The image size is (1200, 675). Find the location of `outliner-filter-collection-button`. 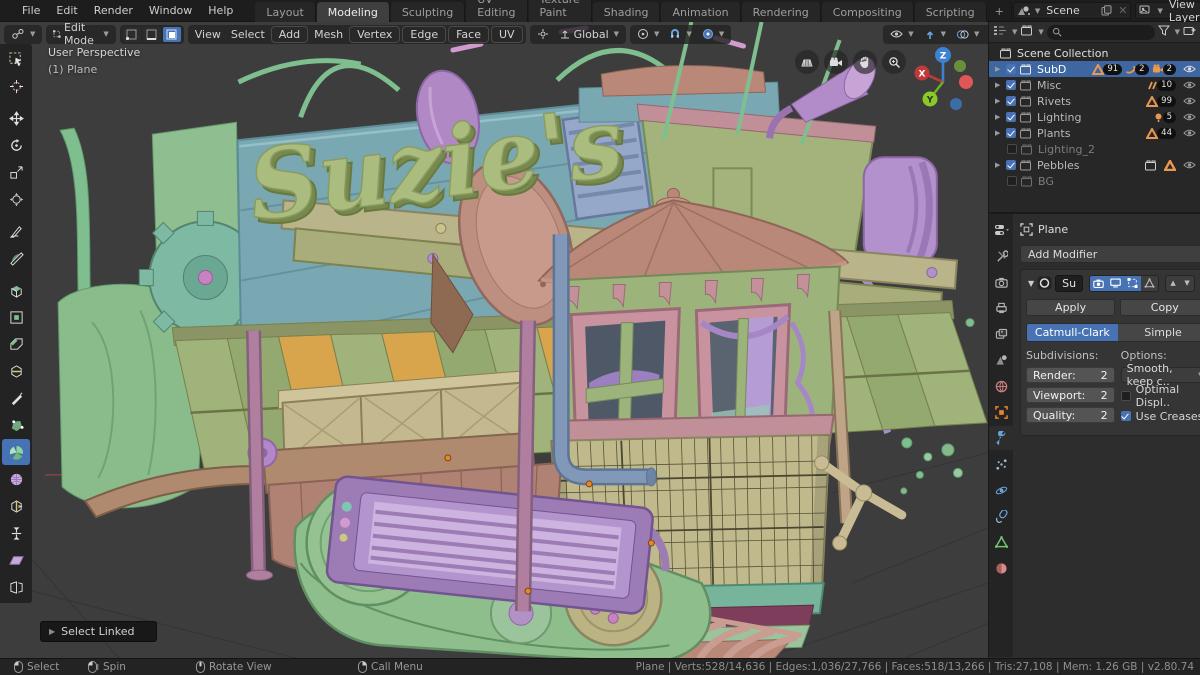

outliner-filter-collection-button is located at coordinates (1026, 32).